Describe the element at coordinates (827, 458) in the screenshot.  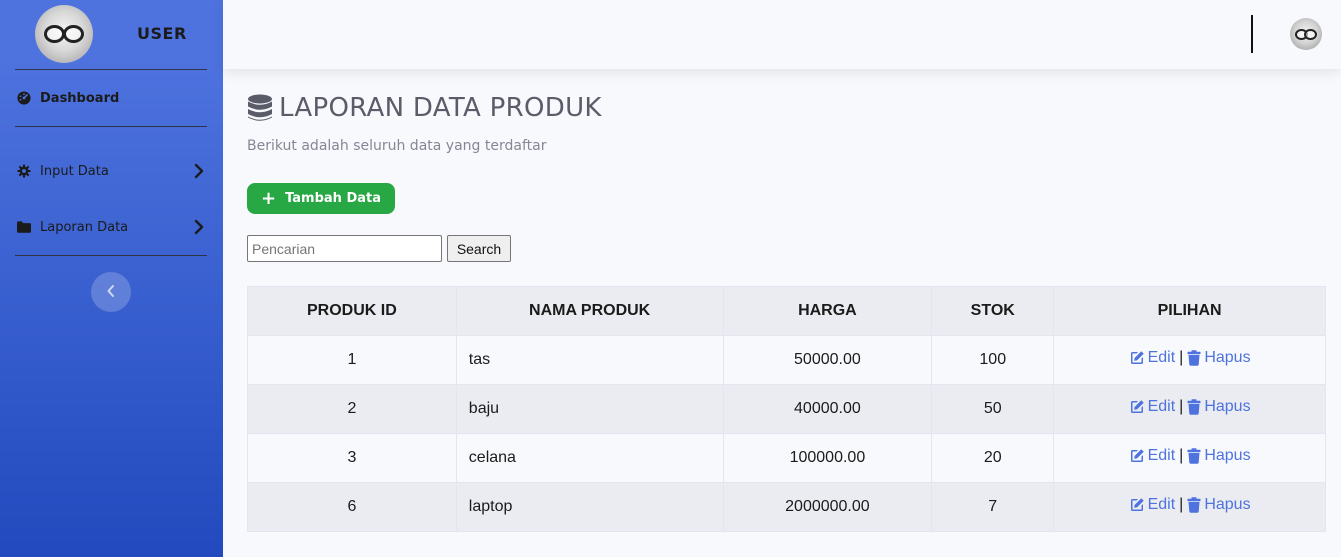
I see `cell-price: 100000.00` at that location.